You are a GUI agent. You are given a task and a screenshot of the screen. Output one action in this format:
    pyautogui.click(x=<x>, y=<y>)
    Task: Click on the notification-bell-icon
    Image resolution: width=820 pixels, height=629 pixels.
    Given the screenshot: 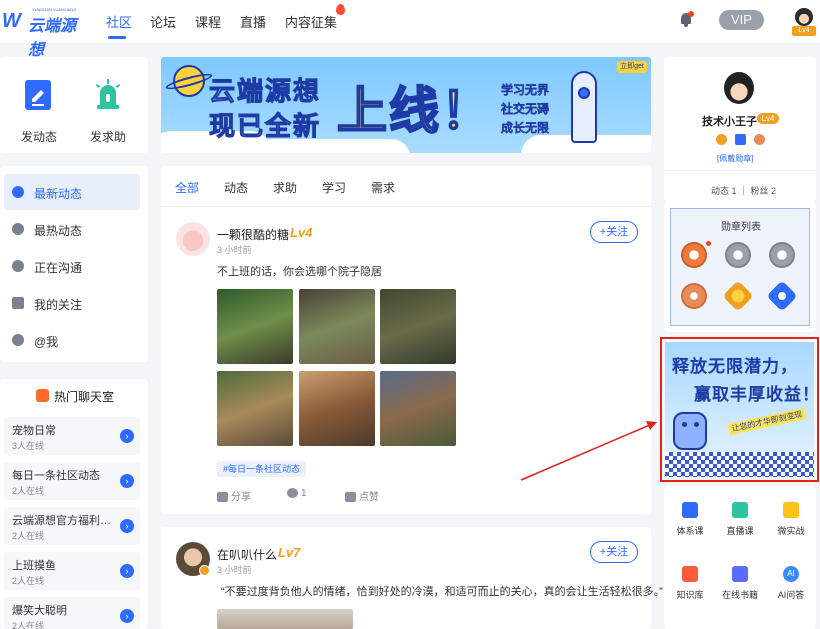 What is the action you would take?
    pyautogui.click(x=686, y=19)
    